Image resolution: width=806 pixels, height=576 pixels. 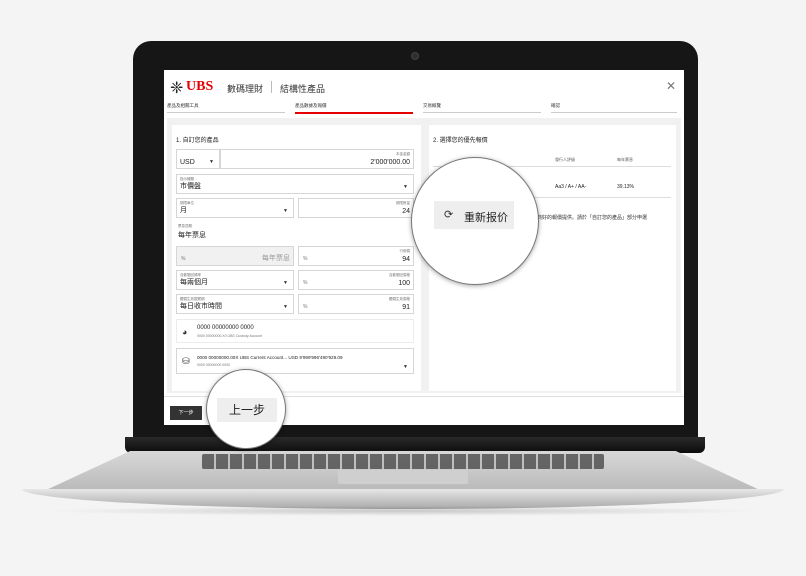 I want to click on tenor-unit-select: 期限單位 月 ▼, so click(x=235, y=208).